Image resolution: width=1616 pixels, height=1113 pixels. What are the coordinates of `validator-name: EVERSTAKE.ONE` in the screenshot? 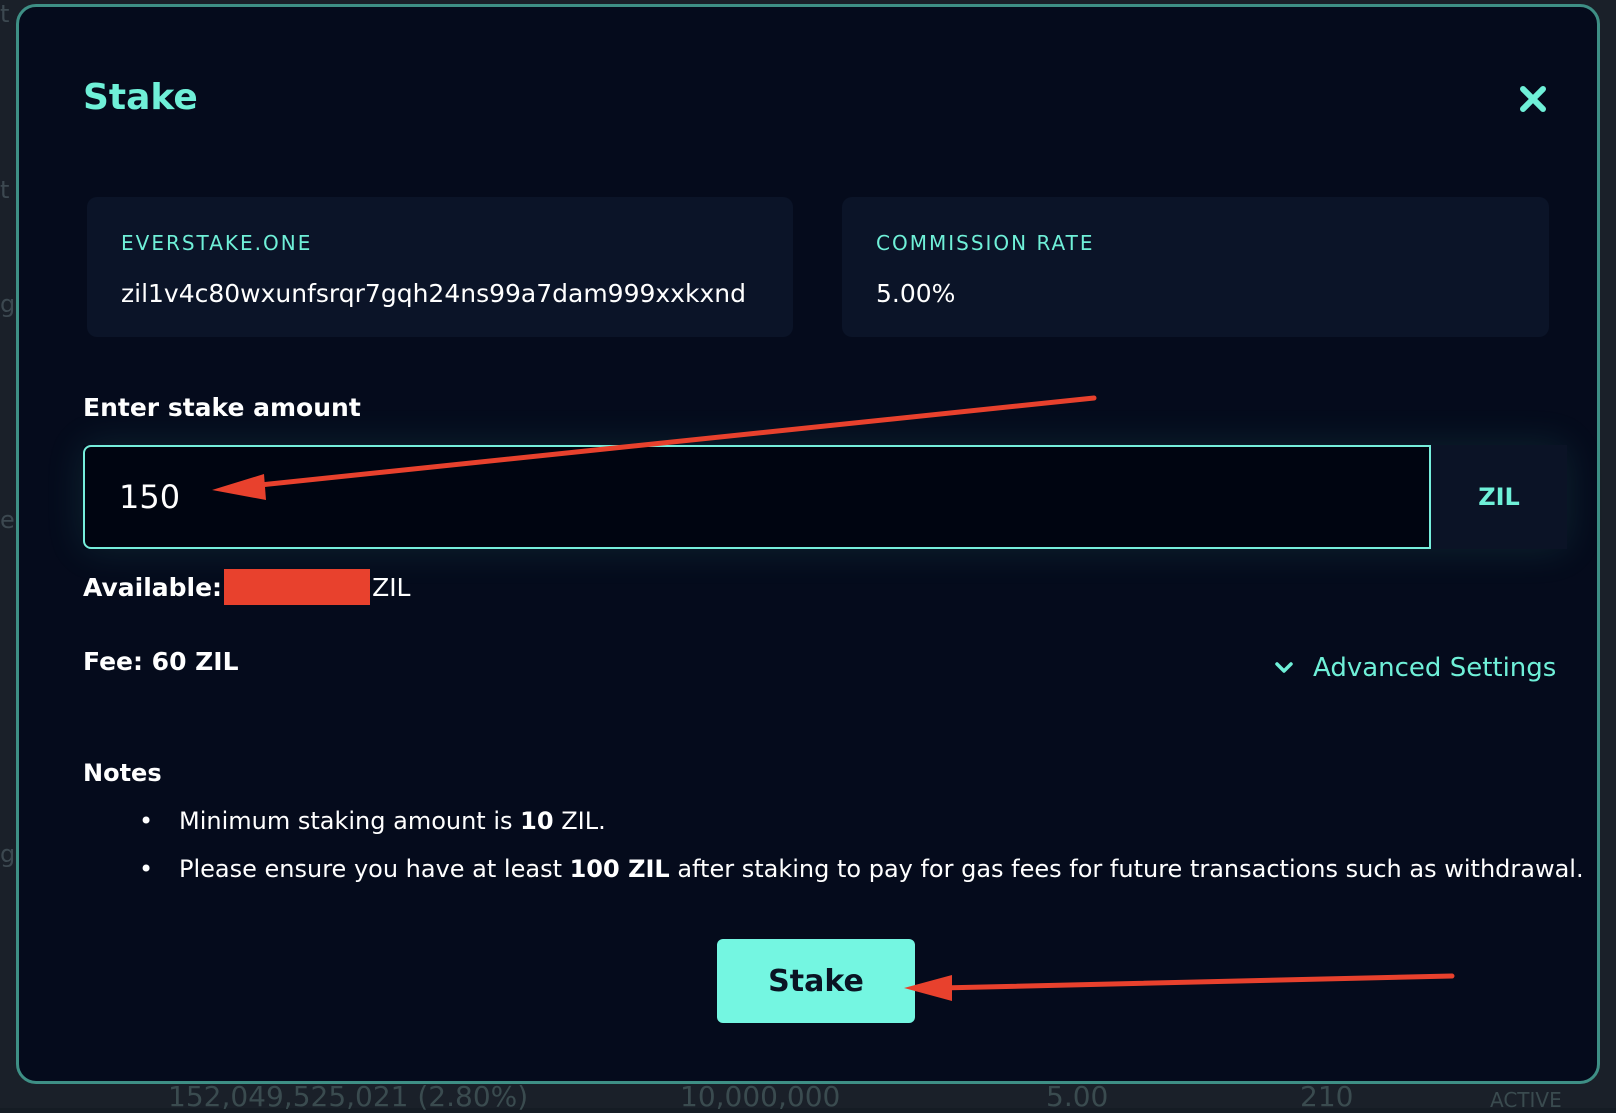 It's located at (217, 243).